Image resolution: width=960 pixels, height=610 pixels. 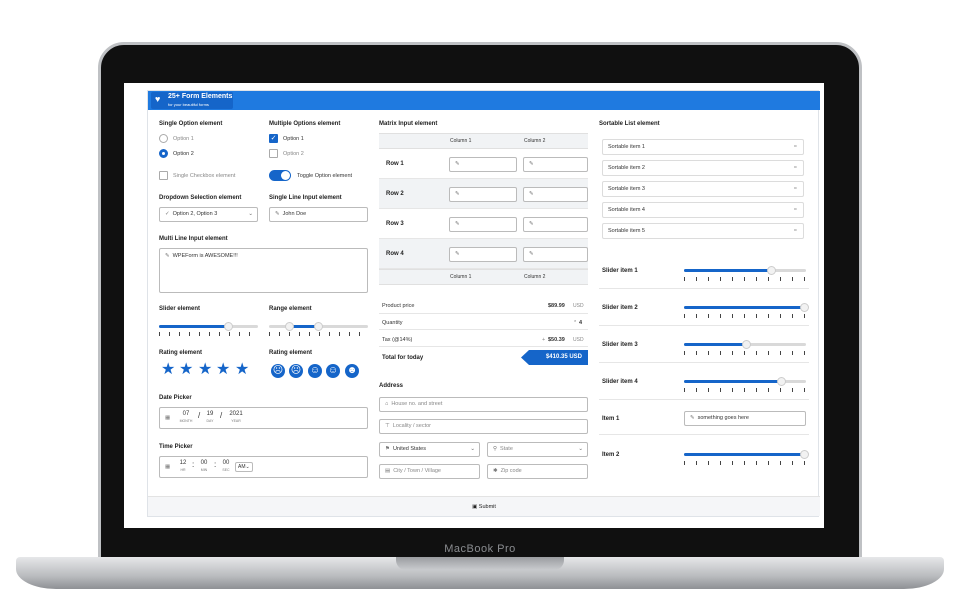 What do you see at coordinates (293, 154) in the screenshot?
I see `checkbox-option-2-label: Option 2` at bounding box center [293, 154].